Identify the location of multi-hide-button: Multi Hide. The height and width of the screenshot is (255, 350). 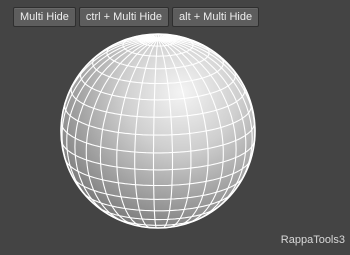
(44, 17).